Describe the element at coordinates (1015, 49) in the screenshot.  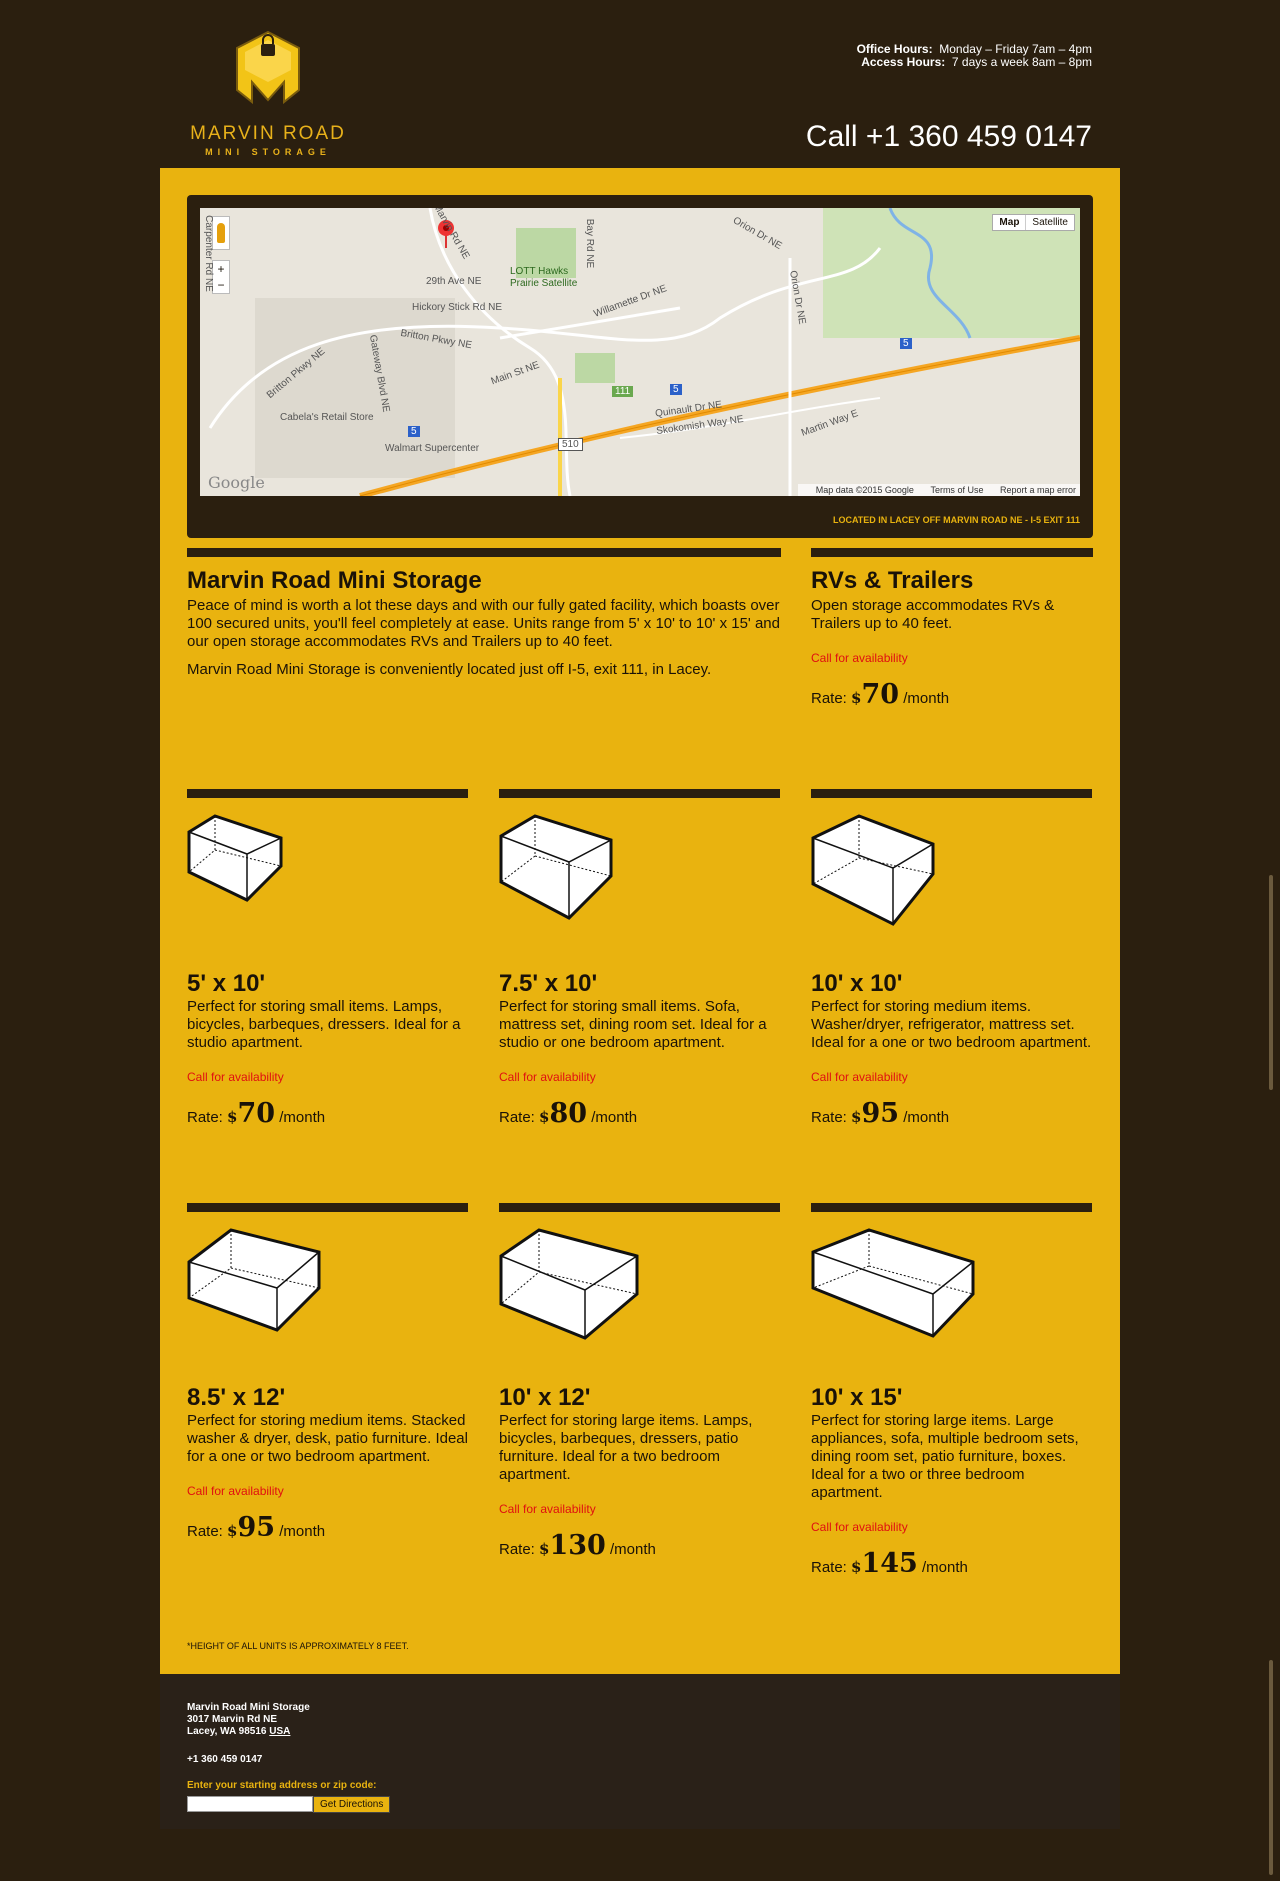
I see `office-hours-value: Monday – Friday 7am – 4pm` at that location.